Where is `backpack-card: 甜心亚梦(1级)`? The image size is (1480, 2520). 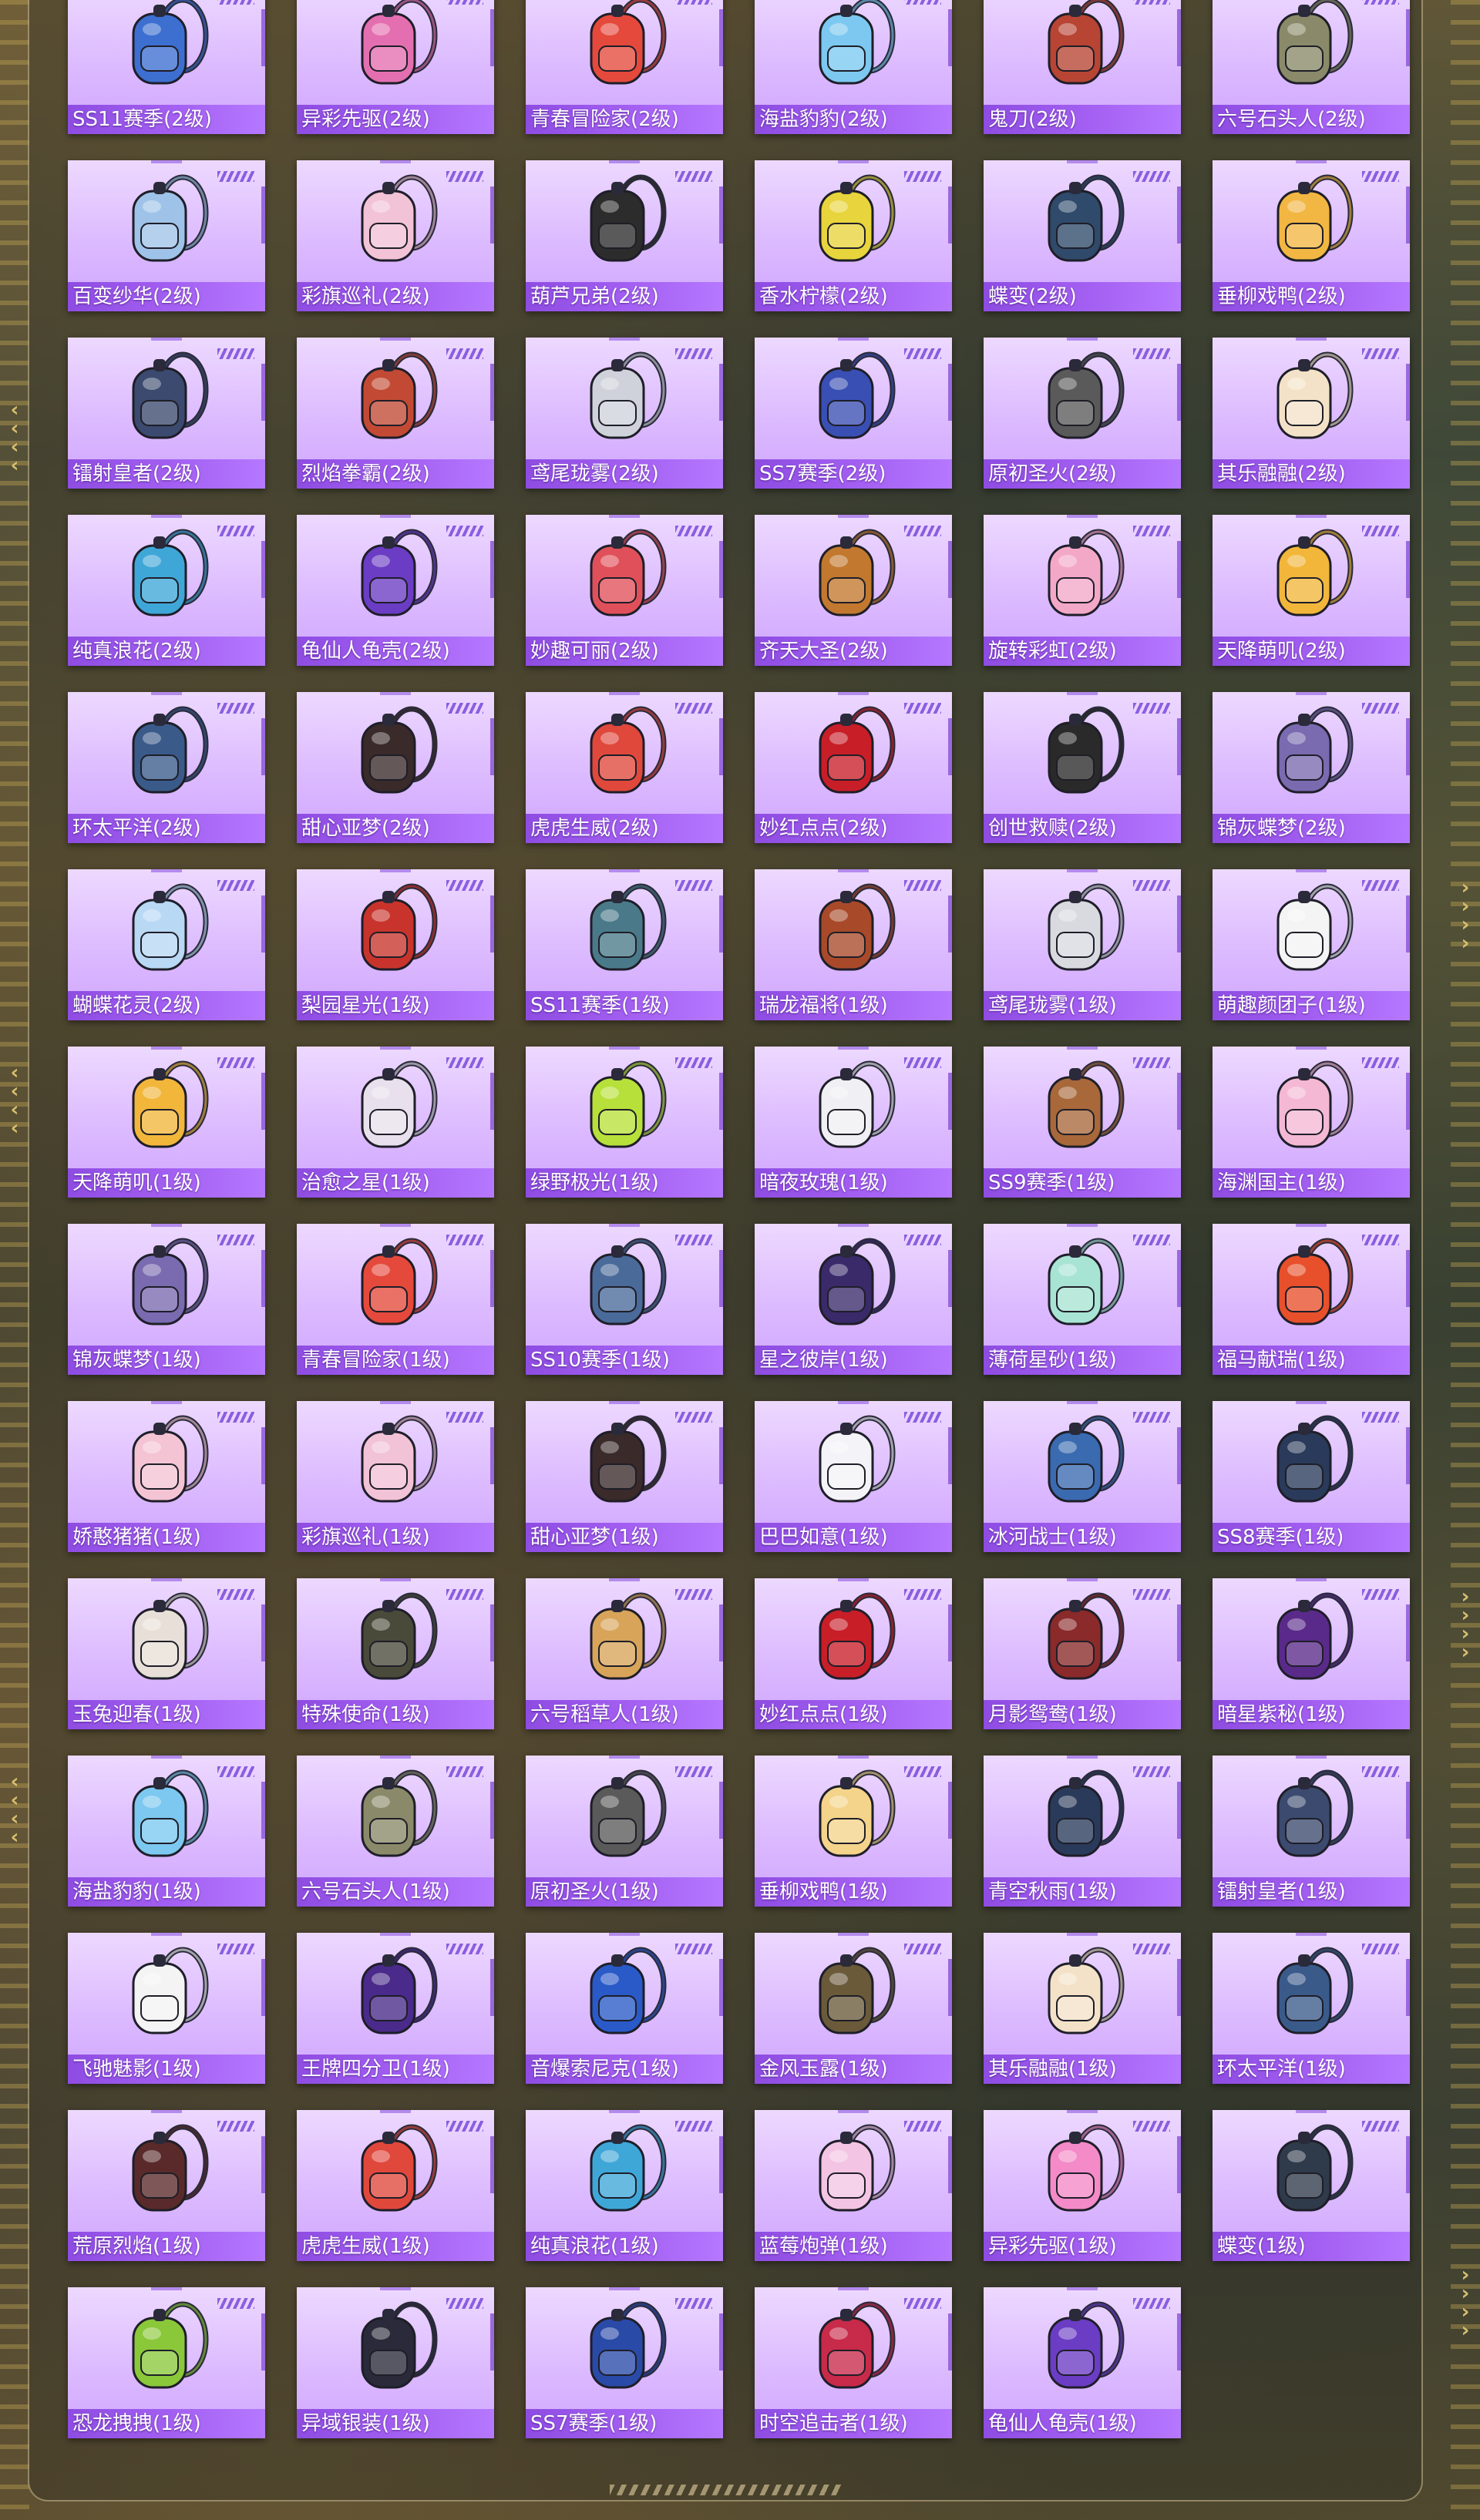 backpack-card: 甜心亚梦(1级) is located at coordinates (624, 1477).